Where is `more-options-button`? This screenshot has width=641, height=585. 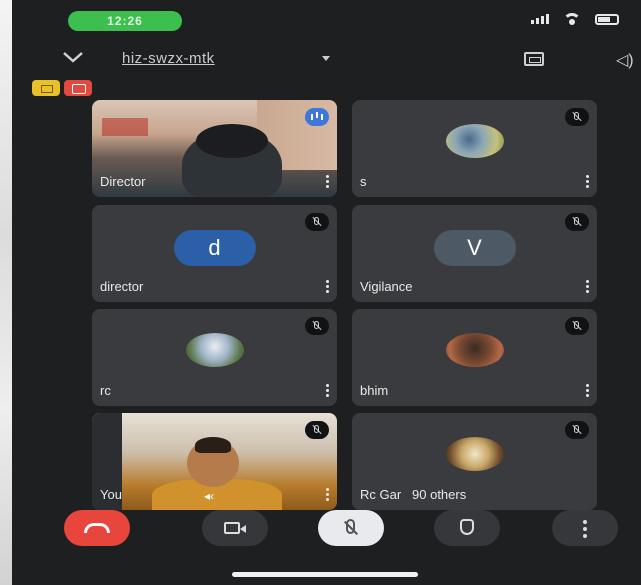 more-options-button is located at coordinates (585, 528).